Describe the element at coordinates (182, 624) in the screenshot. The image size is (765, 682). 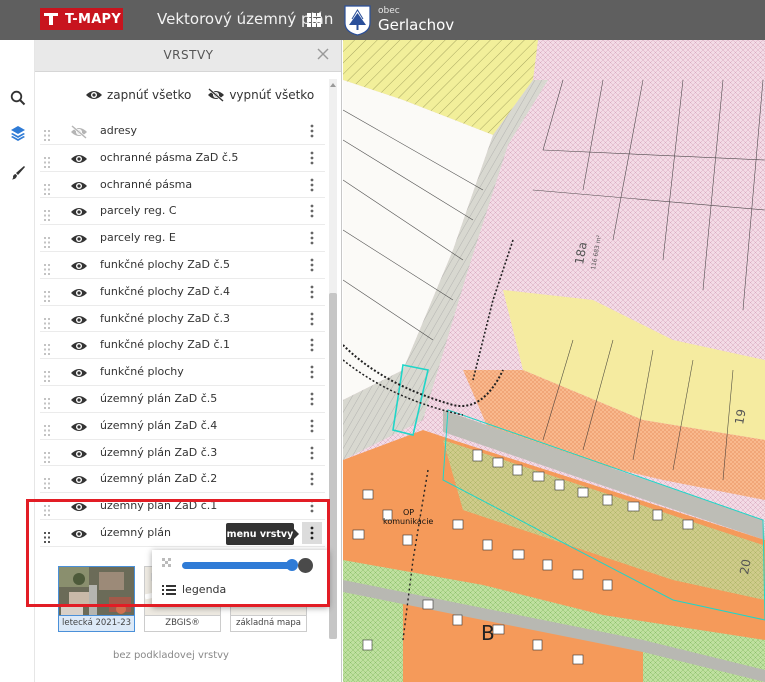
I see `basemap-zbgis-label: ZBGIS®` at that location.